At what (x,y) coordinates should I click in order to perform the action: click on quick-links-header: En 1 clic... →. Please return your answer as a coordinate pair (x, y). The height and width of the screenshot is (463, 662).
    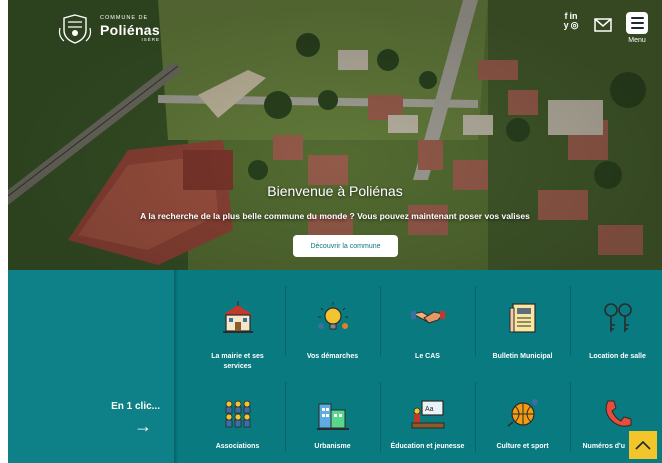
    Looking at the image, I should click on (91, 366).